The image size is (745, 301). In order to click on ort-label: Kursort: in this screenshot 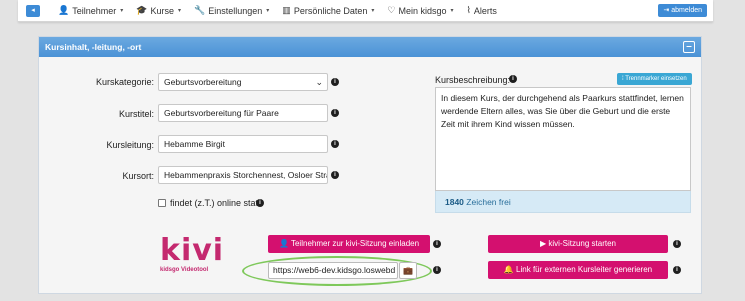, I will do `click(138, 176)`.